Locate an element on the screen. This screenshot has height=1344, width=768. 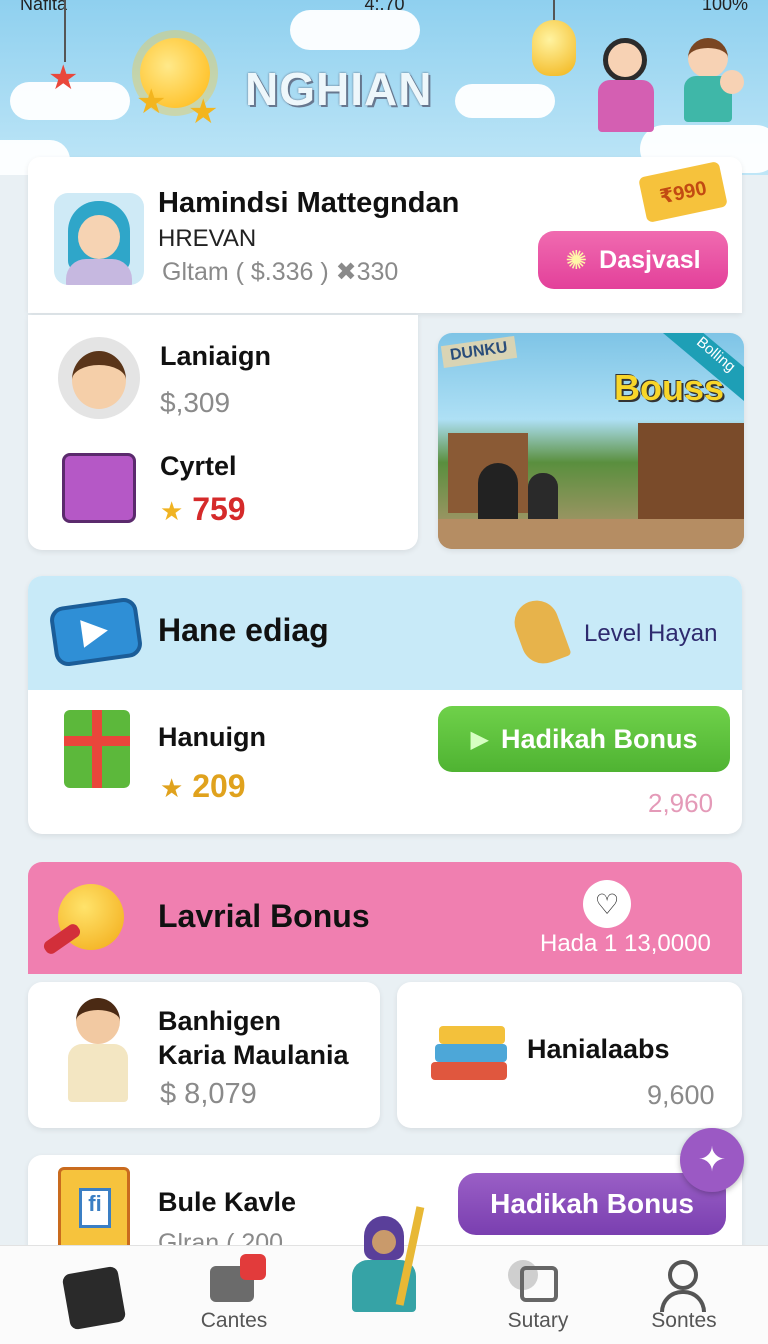
nav-item-center is located at coordinates (382, 1275).